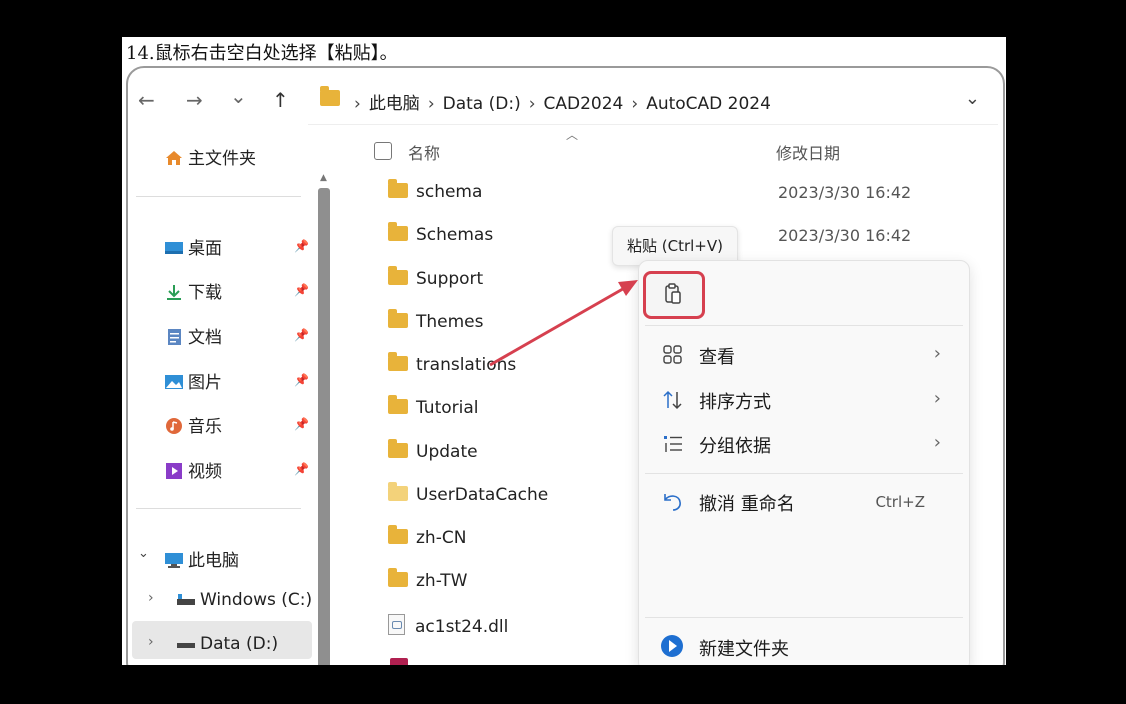 The height and width of the screenshot is (704, 1126). Describe the element at coordinates (435, 277) in the screenshot. I see `list-item: Support` at that location.